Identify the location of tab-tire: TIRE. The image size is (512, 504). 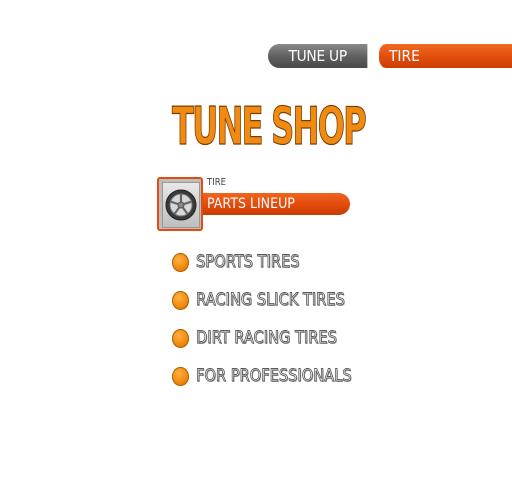
(444, 56).